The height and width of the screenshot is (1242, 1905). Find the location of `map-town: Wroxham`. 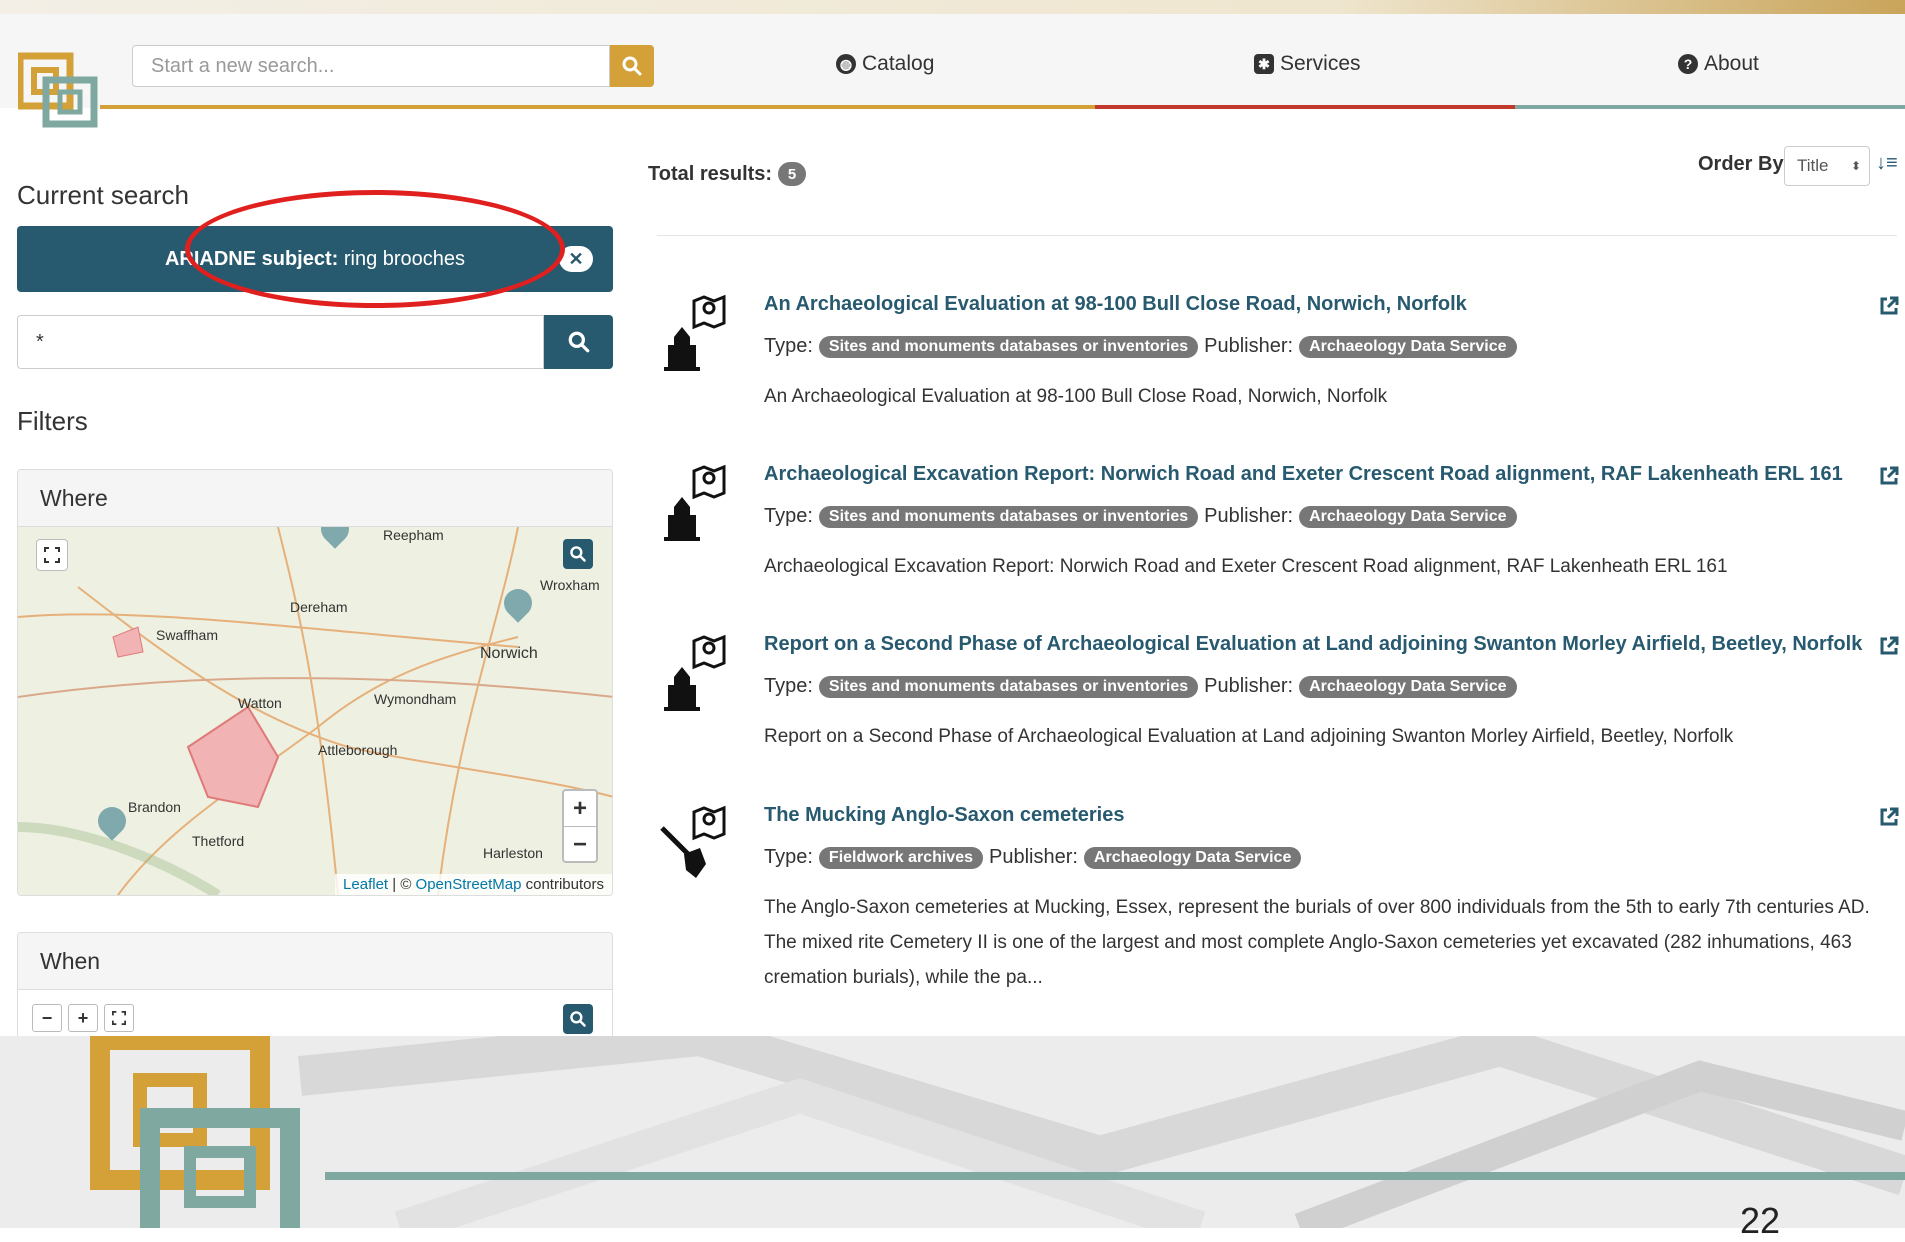

map-town: Wroxham is located at coordinates (570, 585).